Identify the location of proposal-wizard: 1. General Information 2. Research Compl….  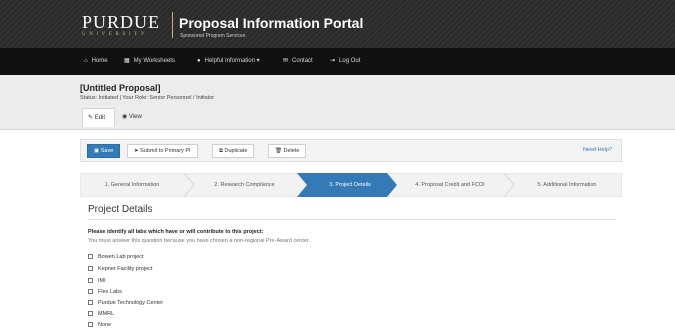
(351, 185).